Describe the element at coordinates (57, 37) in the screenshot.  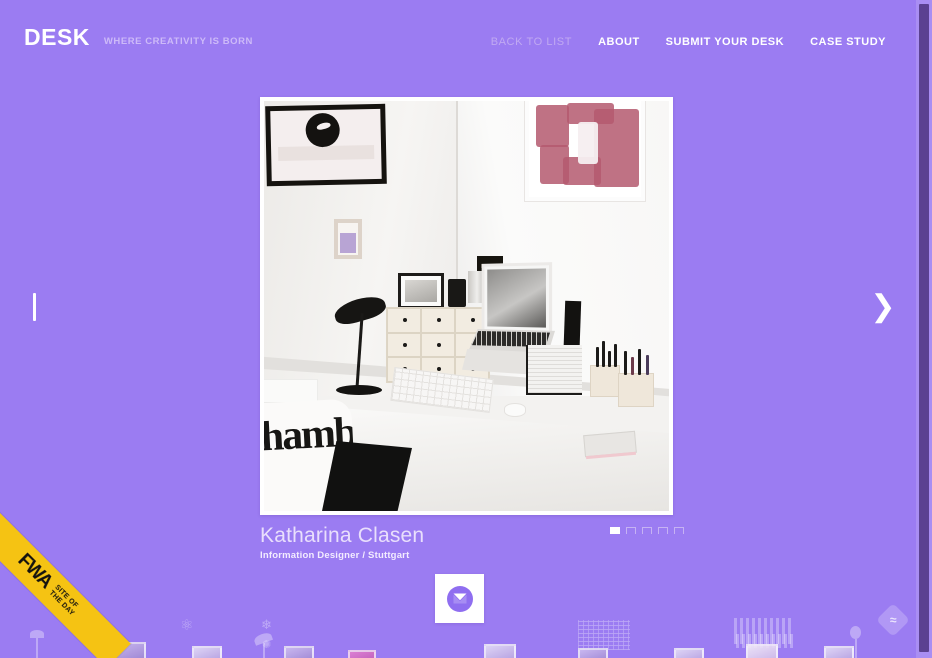
I see `site-logo: DESK` at that location.